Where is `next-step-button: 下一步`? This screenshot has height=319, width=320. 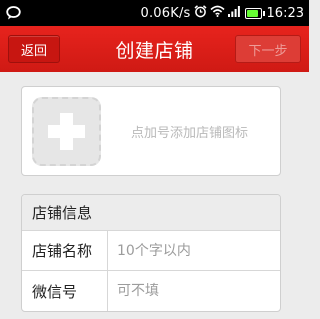 next-step-button: 下一步 is located at coordinates (268, 49).